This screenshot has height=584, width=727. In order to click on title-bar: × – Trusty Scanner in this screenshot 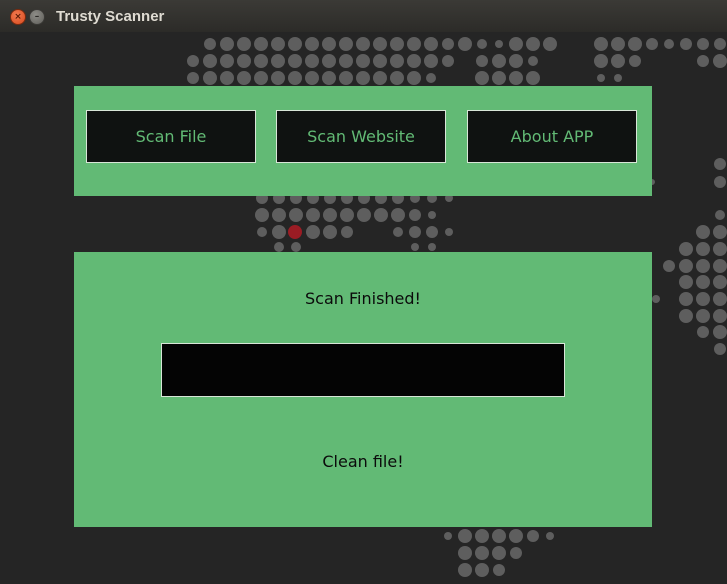, I will do `click(363, 16)`.